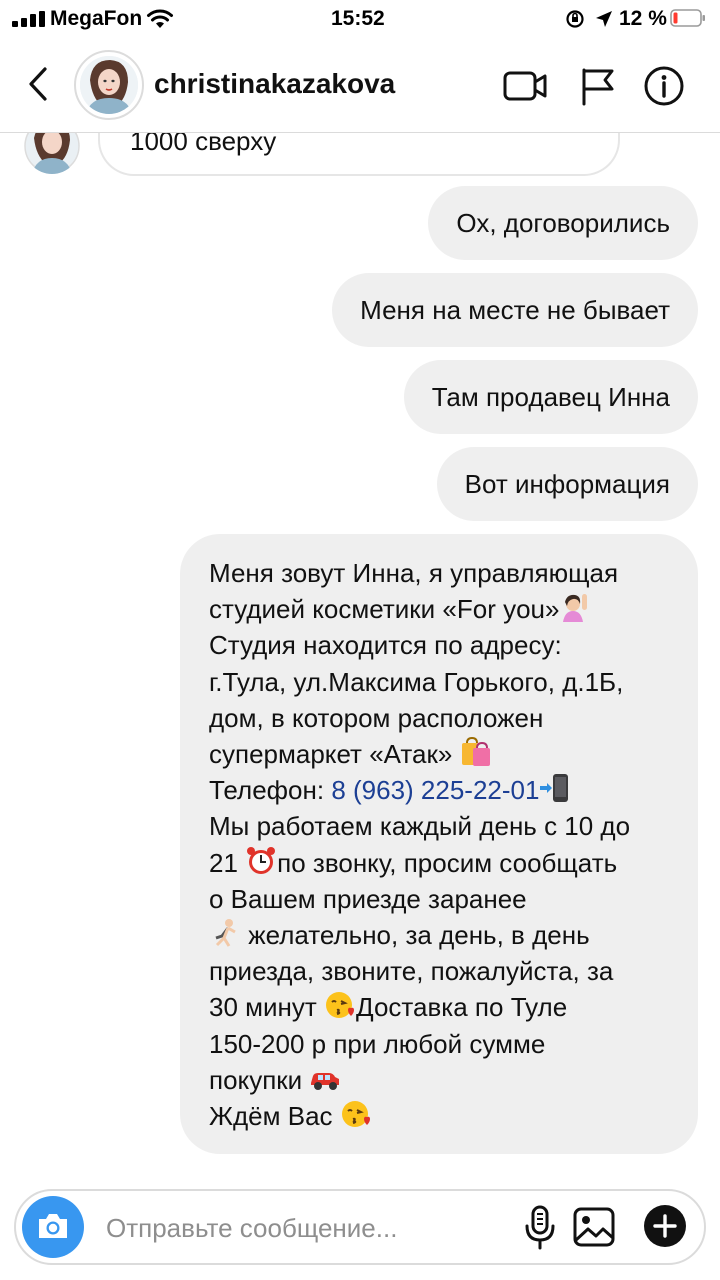  I want to click on battery-icon, so click(687, 18).